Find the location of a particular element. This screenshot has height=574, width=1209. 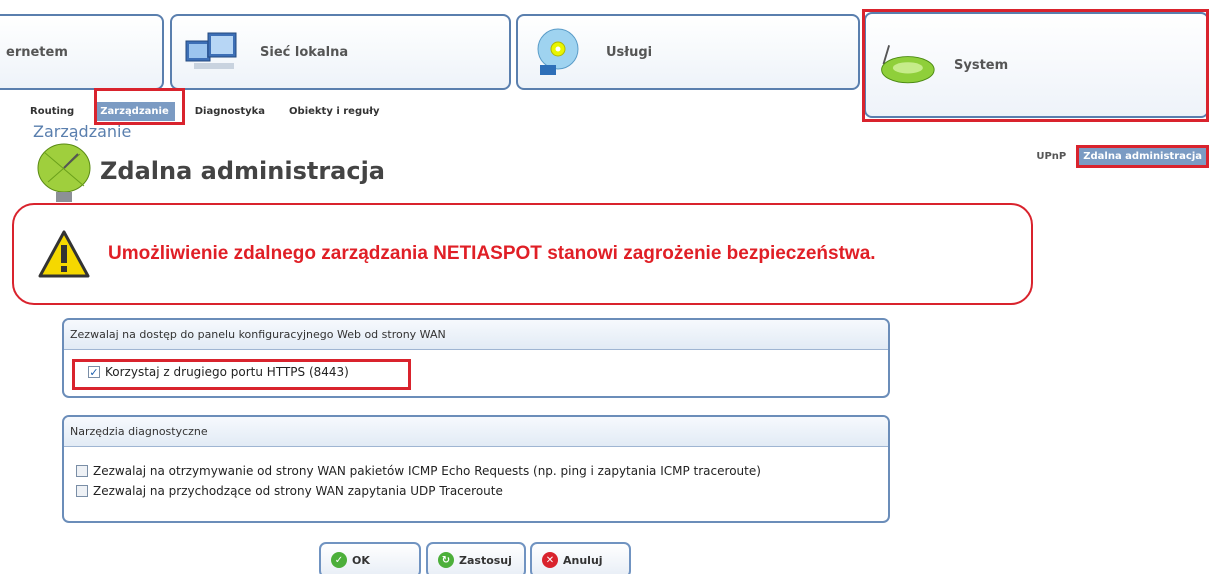

https-label: Korzystaj z drugiego portu HTTPS (8443) is located at coordinates (227, 372).